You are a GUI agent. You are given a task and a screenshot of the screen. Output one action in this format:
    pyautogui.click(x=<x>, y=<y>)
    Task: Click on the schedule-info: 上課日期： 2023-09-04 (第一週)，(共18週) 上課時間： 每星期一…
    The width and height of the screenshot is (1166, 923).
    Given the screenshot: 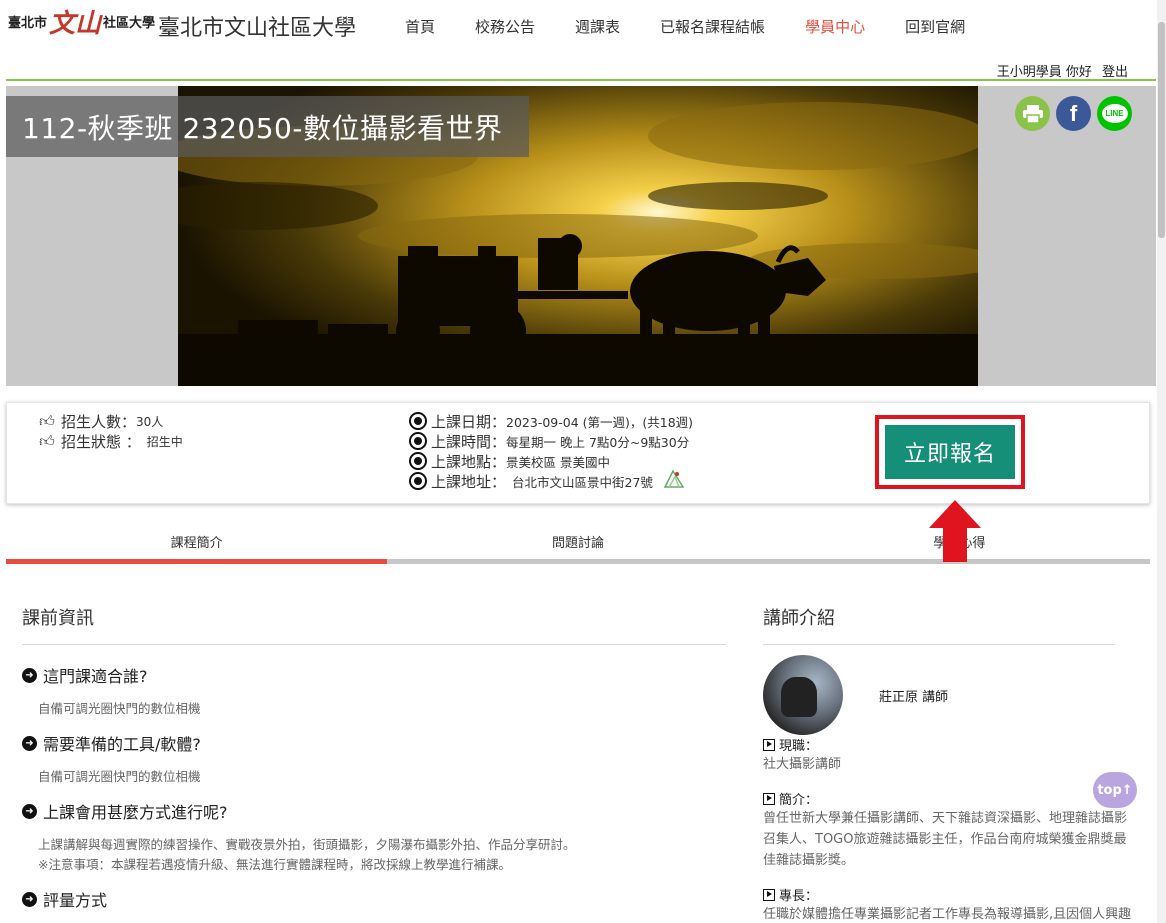 What is the action you would take?
    pyautogui.click(x=551, y=451)
    